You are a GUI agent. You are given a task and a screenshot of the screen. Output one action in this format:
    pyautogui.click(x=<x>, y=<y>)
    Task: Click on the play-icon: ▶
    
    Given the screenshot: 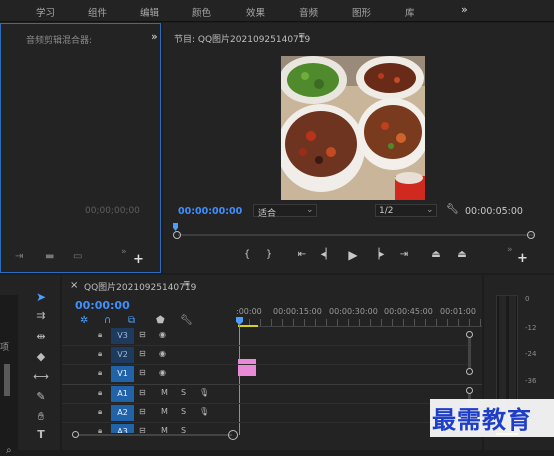 What is the action you would take?
    pyautogui.click(x=353, y=255)
    